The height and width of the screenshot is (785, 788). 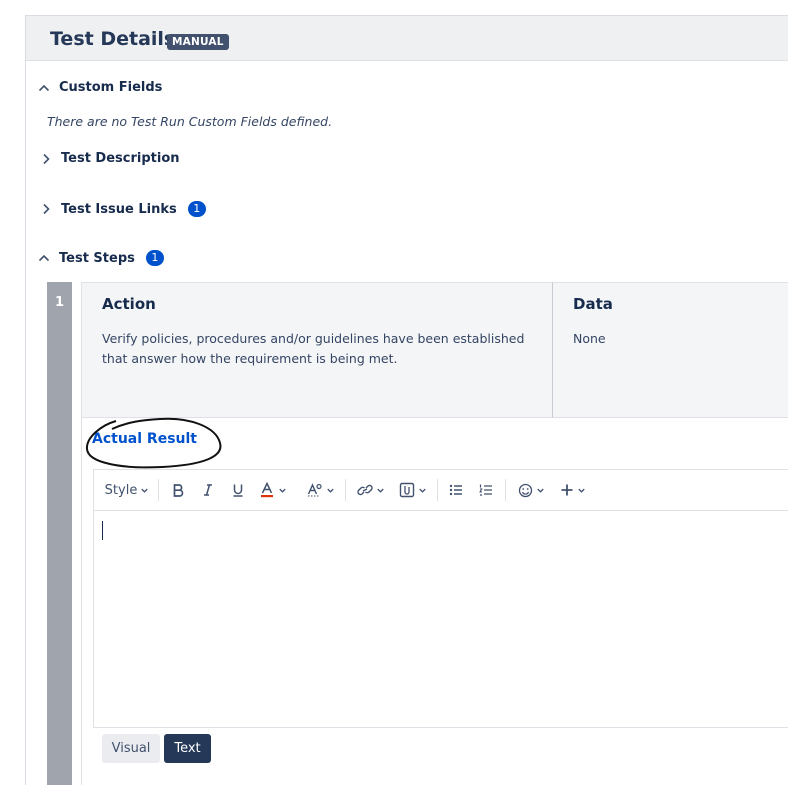 I want to click on test-issue-links-label: Test Issue Links, so click(x=119, y=209).